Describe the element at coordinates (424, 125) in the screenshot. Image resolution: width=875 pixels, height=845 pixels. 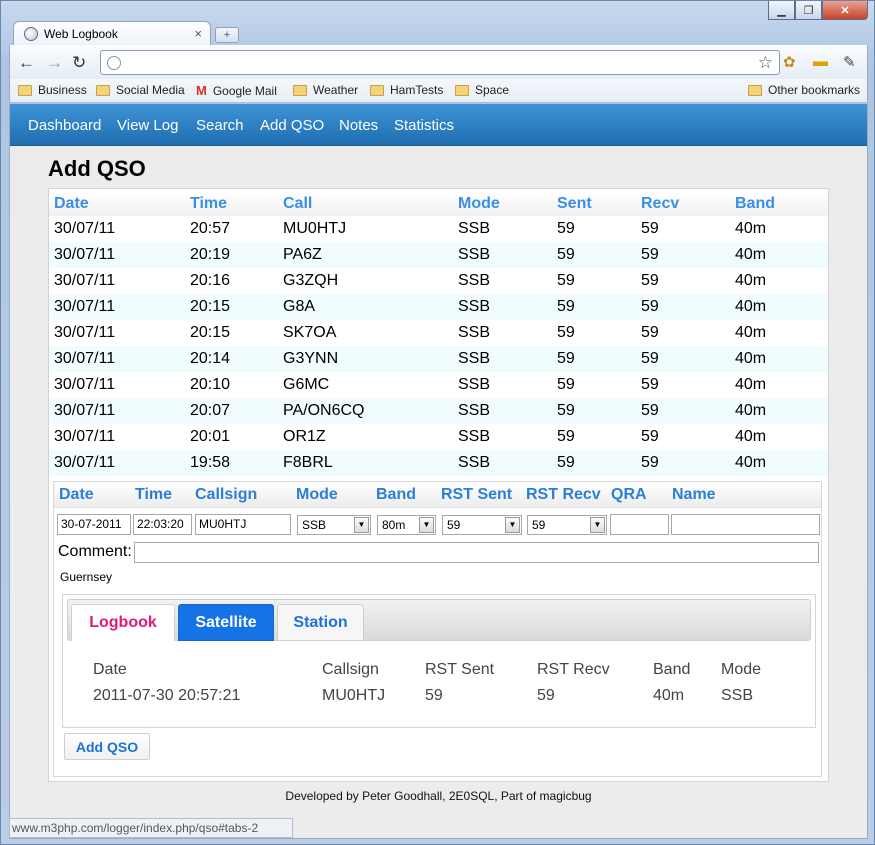
I see `menu-statistics: Statistics` at that location.